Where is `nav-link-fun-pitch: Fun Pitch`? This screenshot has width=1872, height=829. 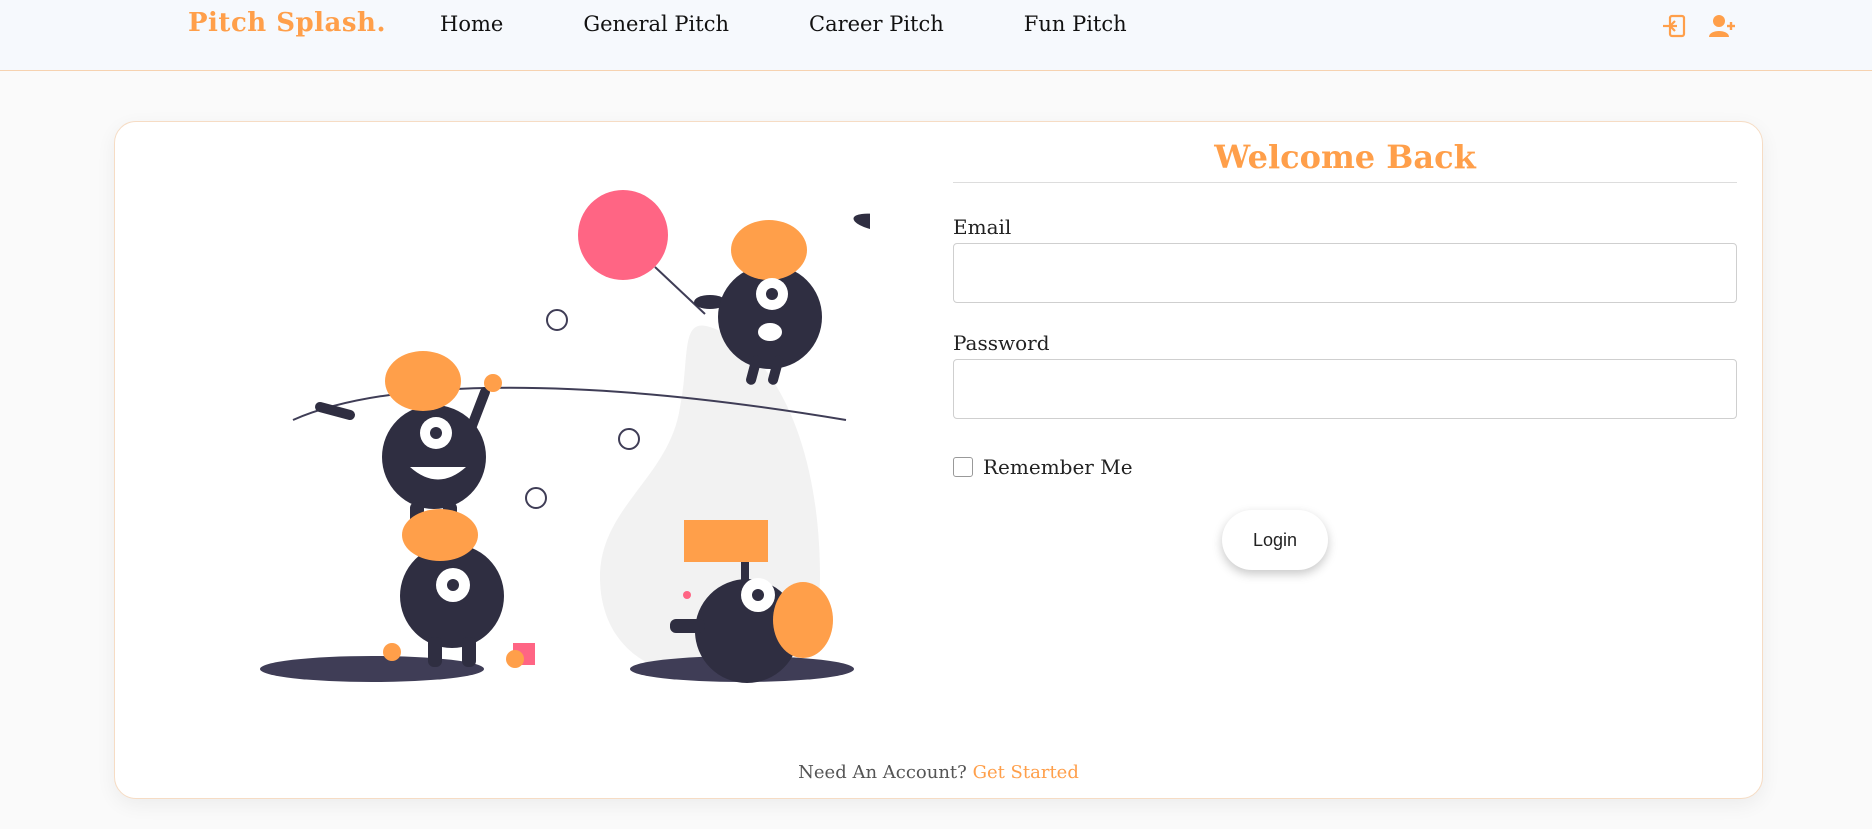
nav-link-fun-pitch: Fun Pitch is located at coordinates (1075, 24).